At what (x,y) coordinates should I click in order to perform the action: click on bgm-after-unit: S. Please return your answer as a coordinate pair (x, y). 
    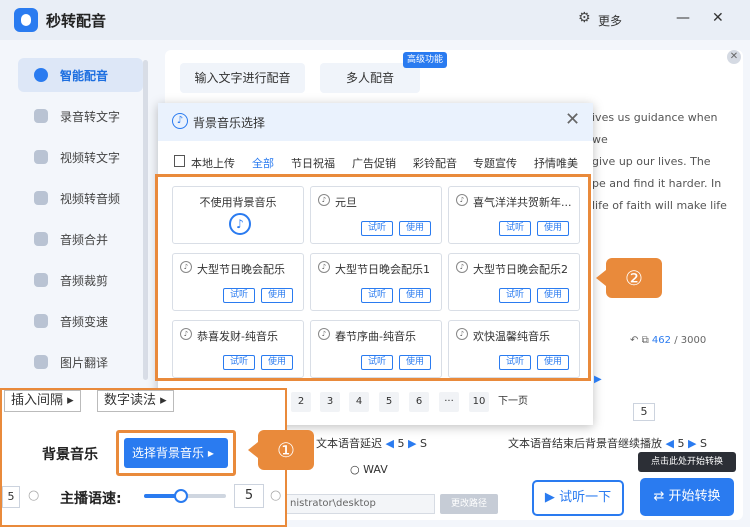
    Looking at the image, I should click on (703, 443).